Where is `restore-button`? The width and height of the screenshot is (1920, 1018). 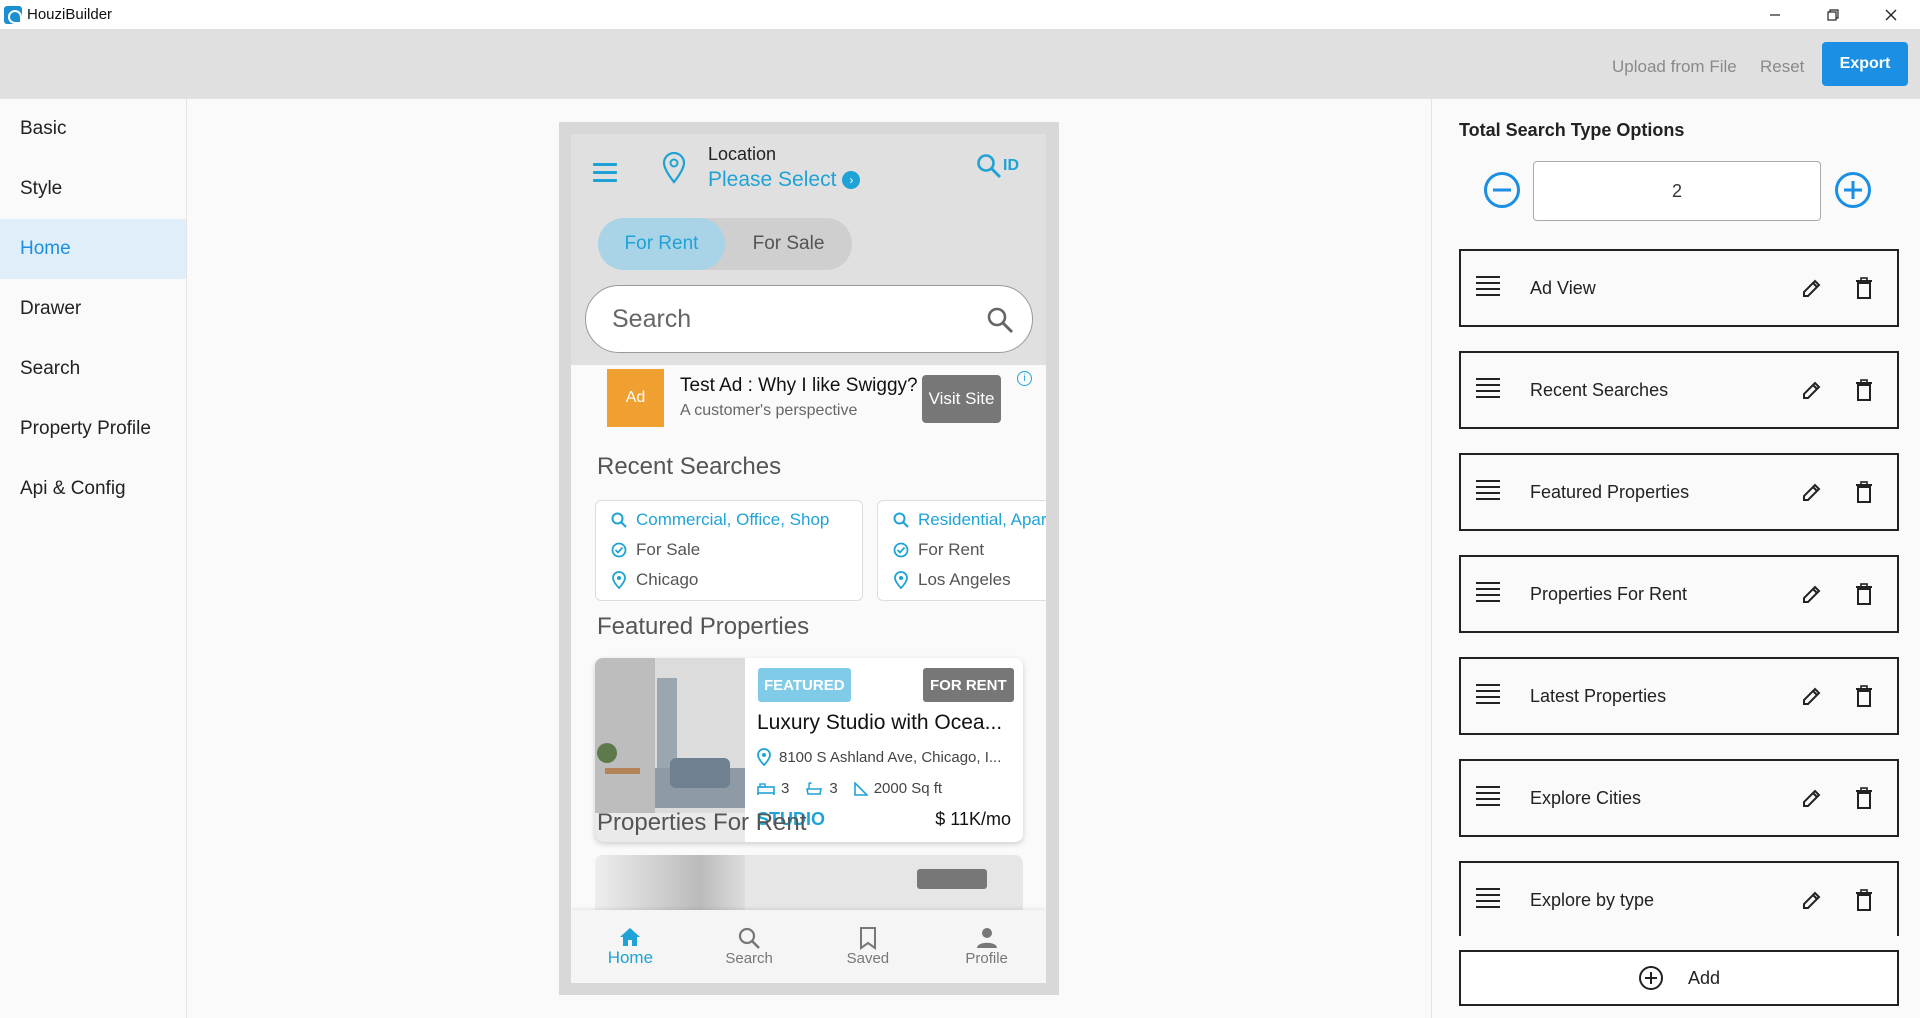
restore-button is located at coordinates (1833, 14).